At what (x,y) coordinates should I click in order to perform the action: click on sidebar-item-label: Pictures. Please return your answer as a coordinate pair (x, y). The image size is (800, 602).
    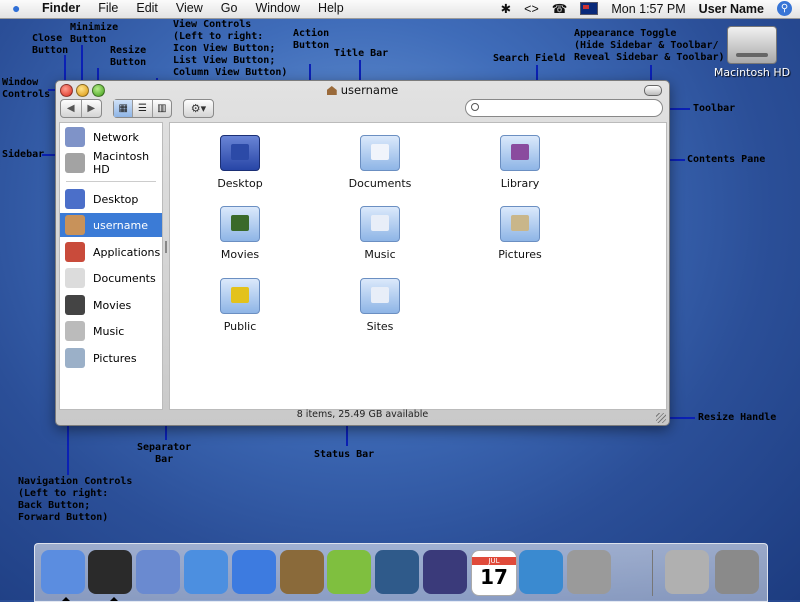
    Looking at the image, I should click on (115, 358).